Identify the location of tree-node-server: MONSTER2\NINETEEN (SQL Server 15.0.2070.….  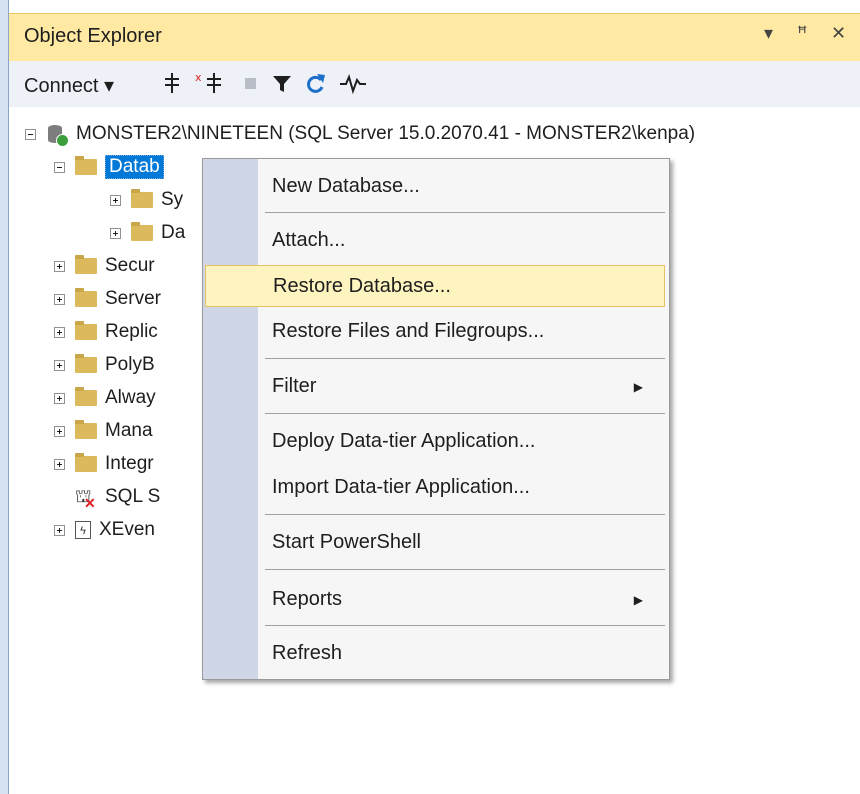
(360, 134).